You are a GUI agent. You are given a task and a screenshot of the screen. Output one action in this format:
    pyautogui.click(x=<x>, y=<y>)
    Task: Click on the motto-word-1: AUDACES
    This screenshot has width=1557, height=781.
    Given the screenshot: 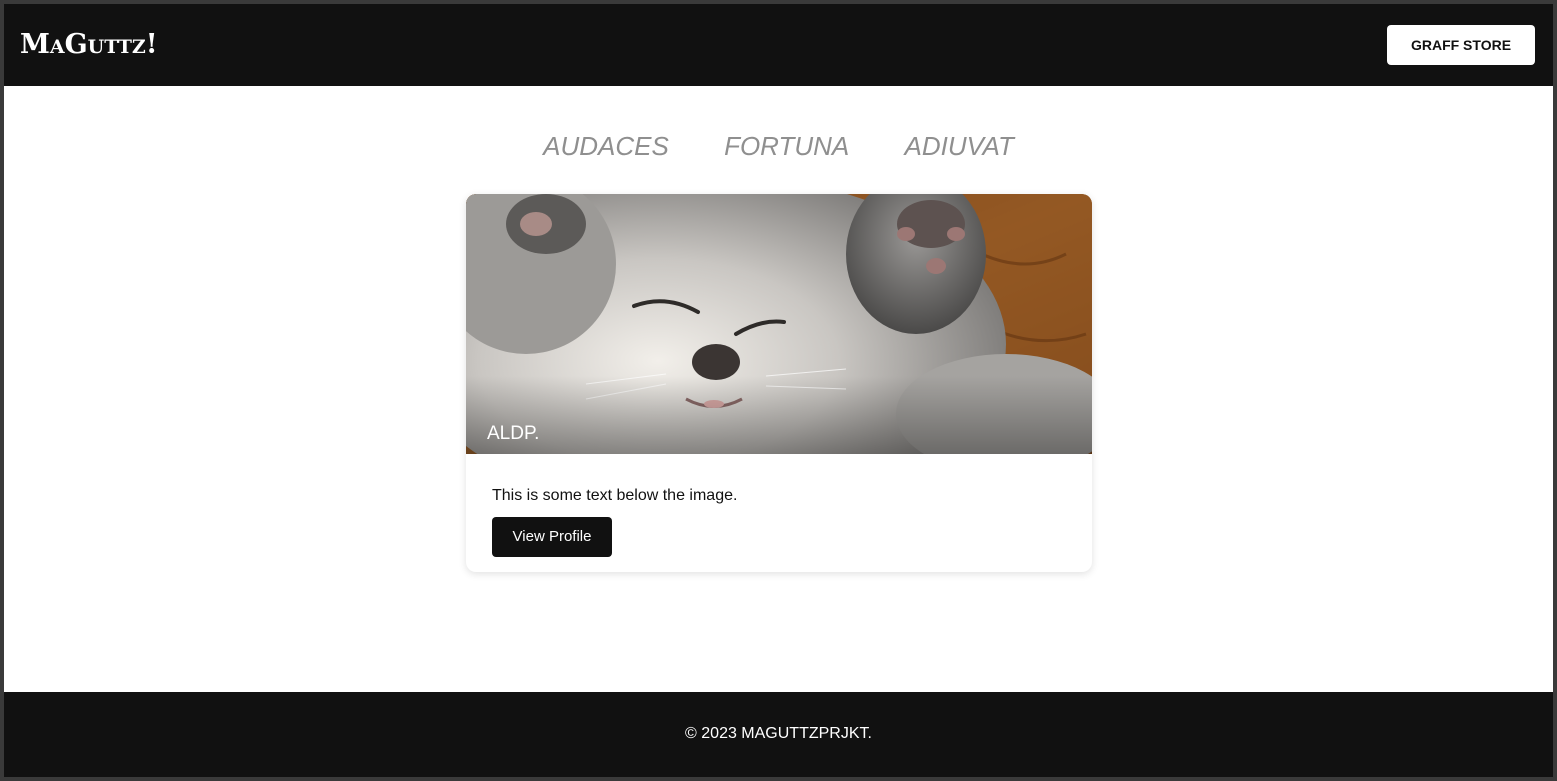 What is the action you would take?
    pyautogui.click(x=606, y=146)
    